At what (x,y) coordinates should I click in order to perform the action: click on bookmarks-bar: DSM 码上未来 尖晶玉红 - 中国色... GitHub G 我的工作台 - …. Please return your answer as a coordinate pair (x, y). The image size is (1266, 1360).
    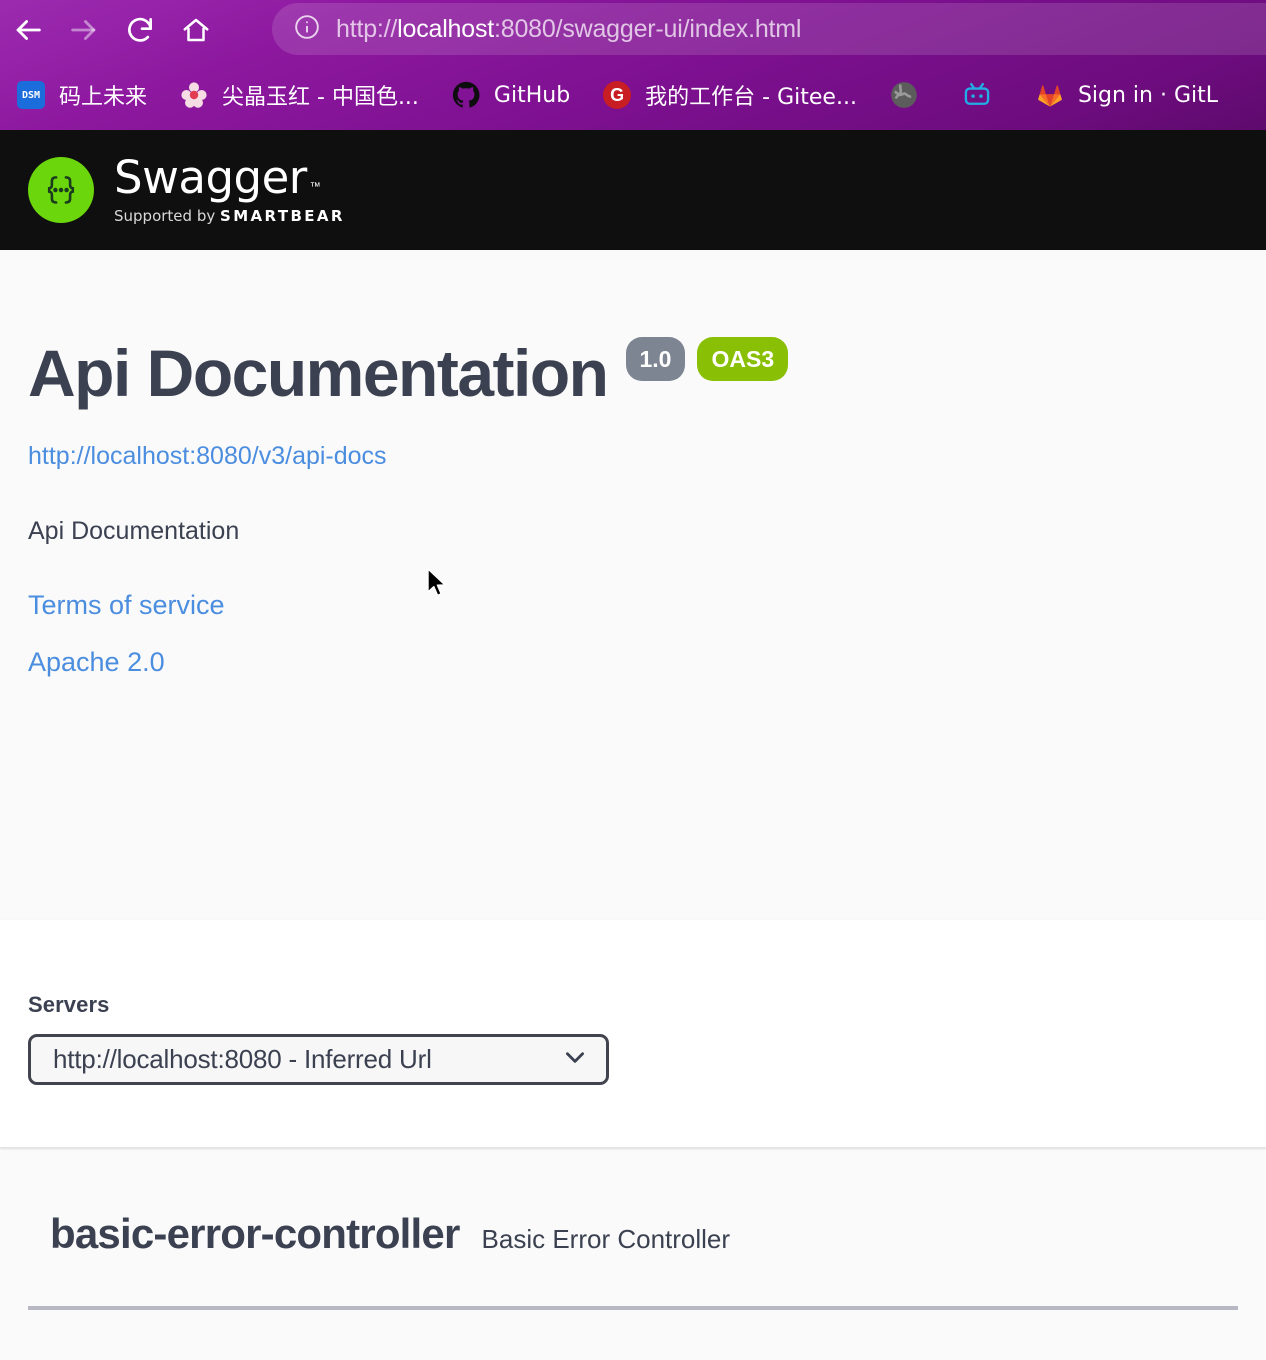
    Looking at the image, I should click on (633, 95).